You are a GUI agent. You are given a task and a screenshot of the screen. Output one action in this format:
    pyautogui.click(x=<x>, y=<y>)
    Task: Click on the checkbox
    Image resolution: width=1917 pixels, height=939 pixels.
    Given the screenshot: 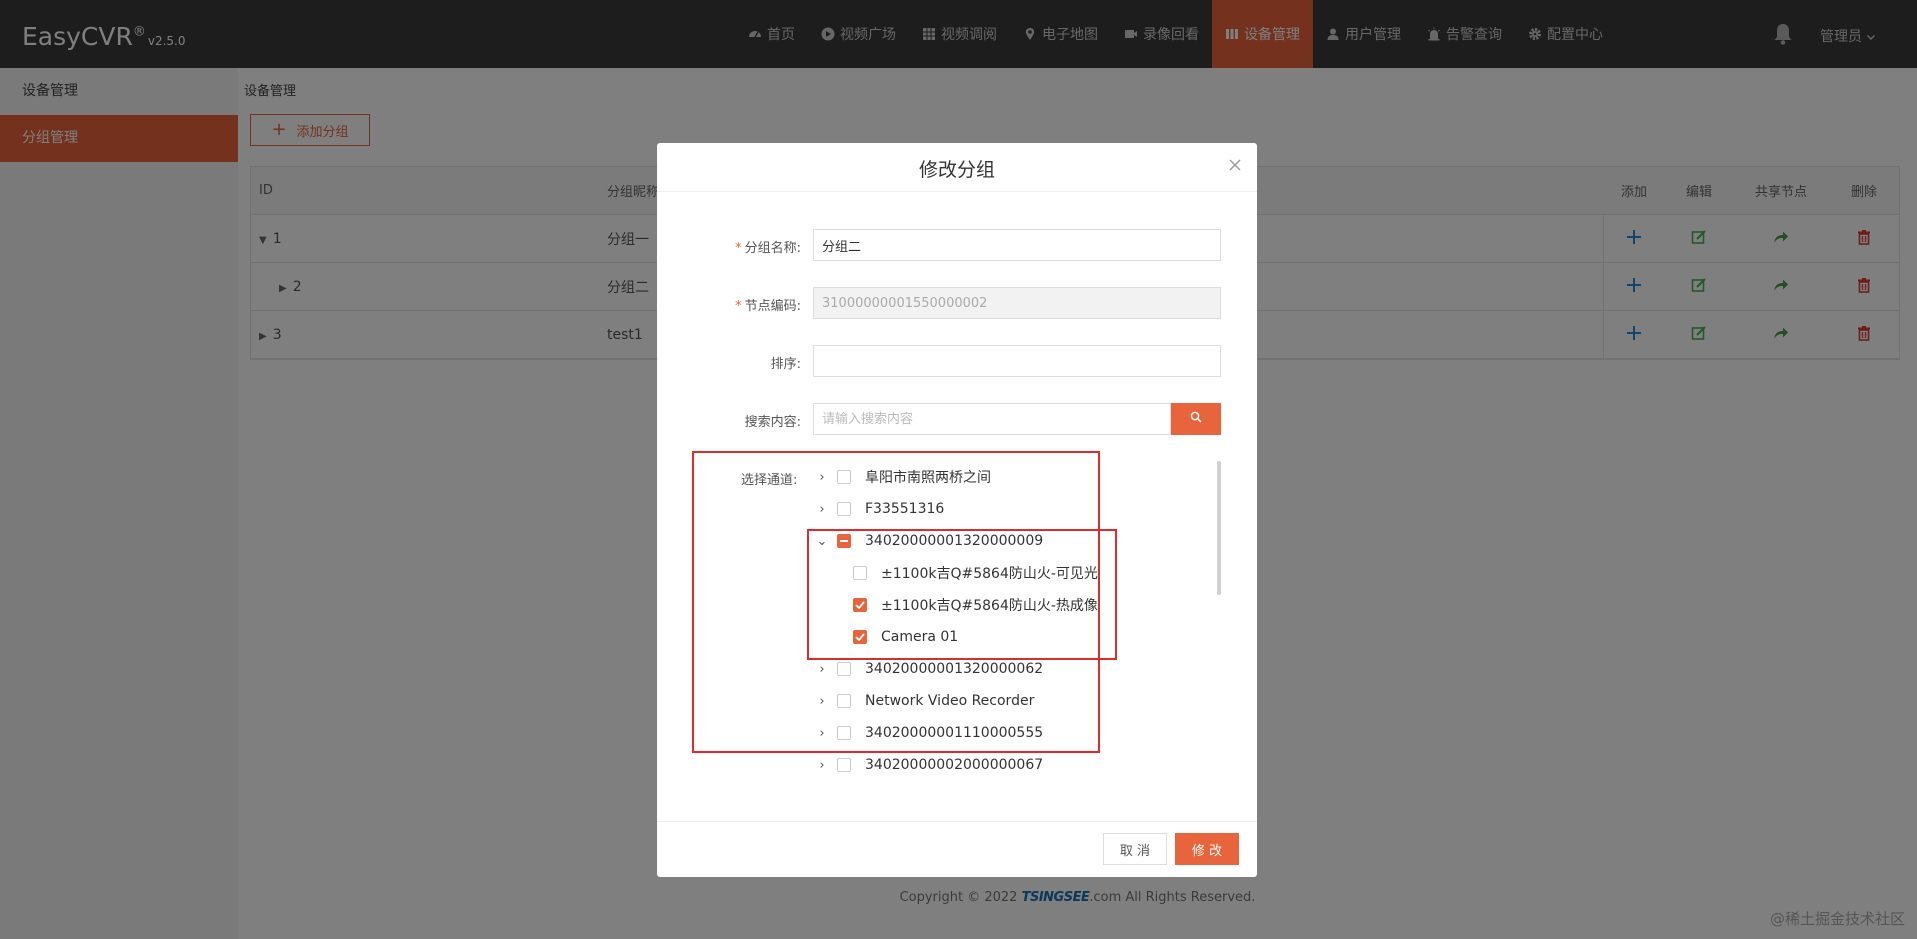 What is the action you would take?
    pyautogui.click(x=844, y=765)
    